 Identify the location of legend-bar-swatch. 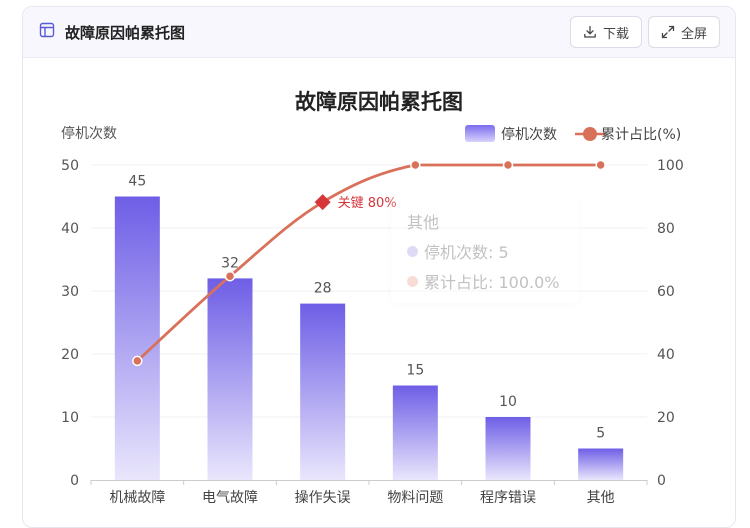
(480, 133).